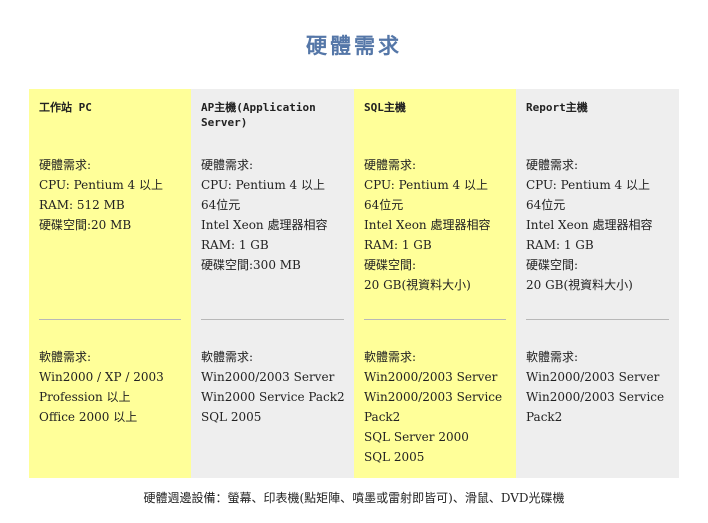 The width and height of the screenshot is (708, 523). Describe the element at coordinates (273, 397) in the screenshot. I see `software-line: Win2000 Service Pack2` at that location.